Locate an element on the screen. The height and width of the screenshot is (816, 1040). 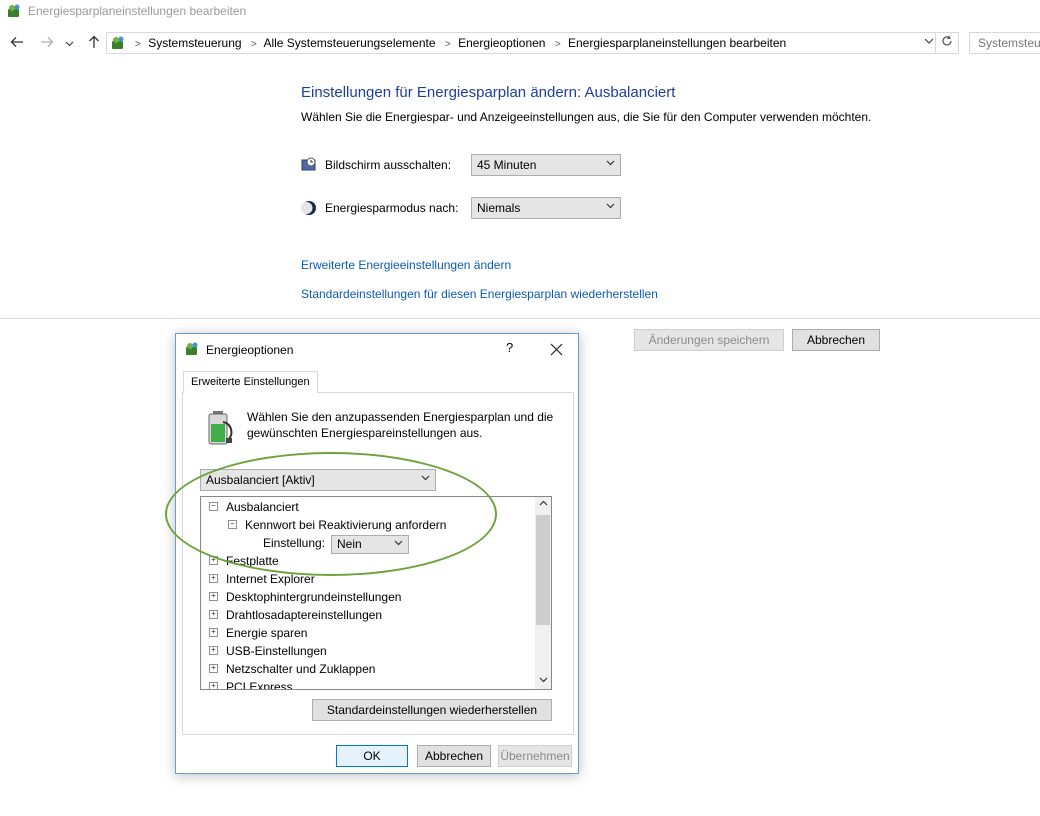
address-dropdown-button is located at coordinates (929, 43).